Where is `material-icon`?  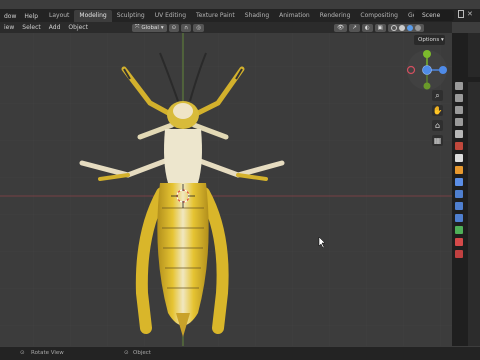
material-icon is located at coordinates (459, 242).